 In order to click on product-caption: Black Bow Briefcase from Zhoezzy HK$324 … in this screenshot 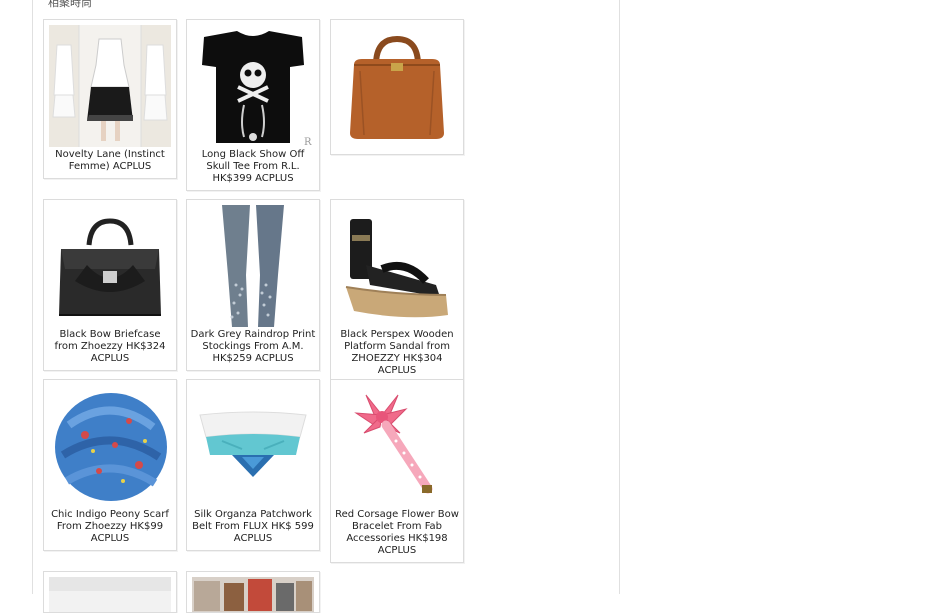, I will do `click(110, 348)`.